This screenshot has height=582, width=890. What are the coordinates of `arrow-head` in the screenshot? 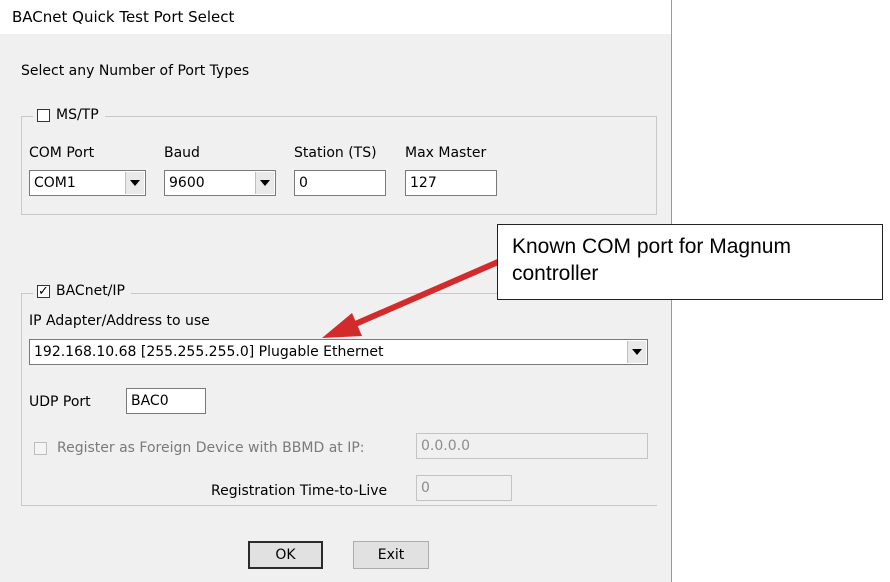 It's located at (342, 325).